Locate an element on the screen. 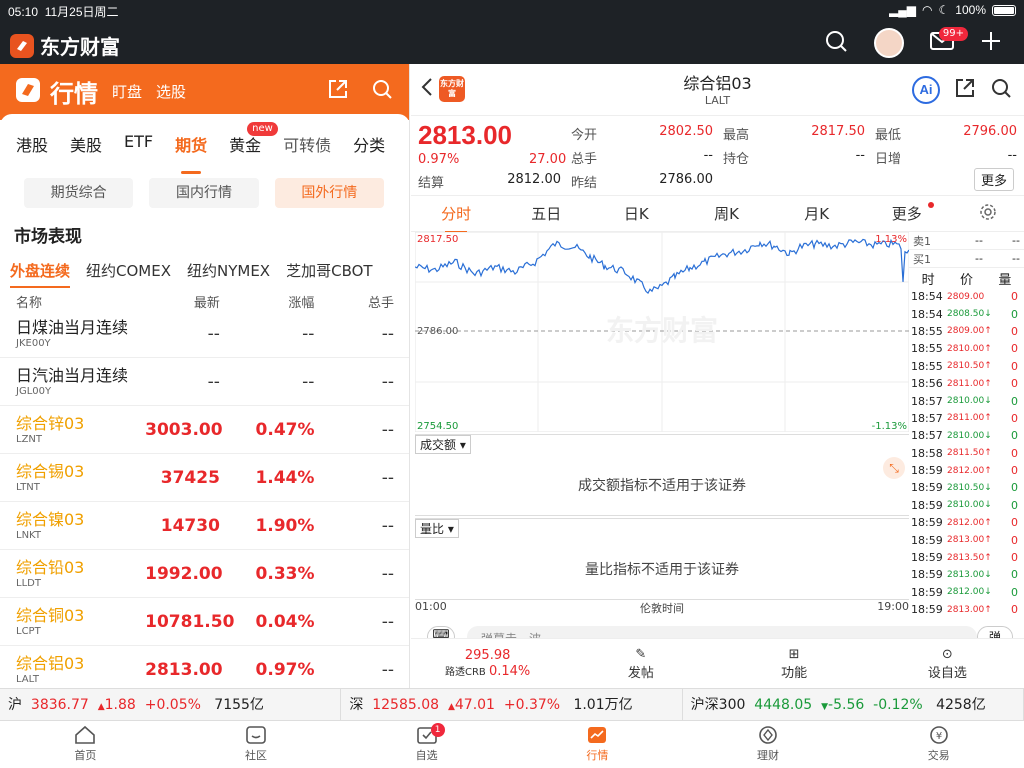 This screenshot has height=768, width=1024. nav-market-label: 行情 is located at coordinates (597, 755).